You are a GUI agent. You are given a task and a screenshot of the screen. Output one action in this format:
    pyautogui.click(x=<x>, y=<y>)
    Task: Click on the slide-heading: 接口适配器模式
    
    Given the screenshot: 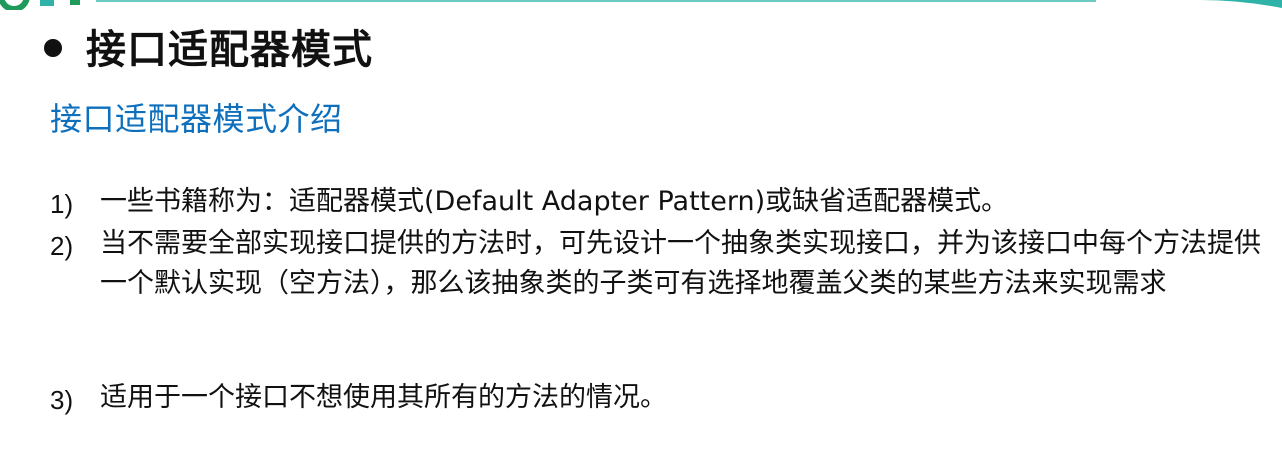 What is the action you would take?
    pyautogui.click(x=208, y=46)
    